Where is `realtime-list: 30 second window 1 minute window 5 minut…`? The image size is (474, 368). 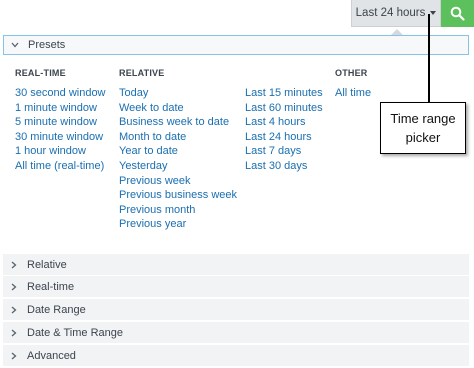 realtime-list: 30 second window 1 minute window 5 minut… is located at coordinates (60, 130).